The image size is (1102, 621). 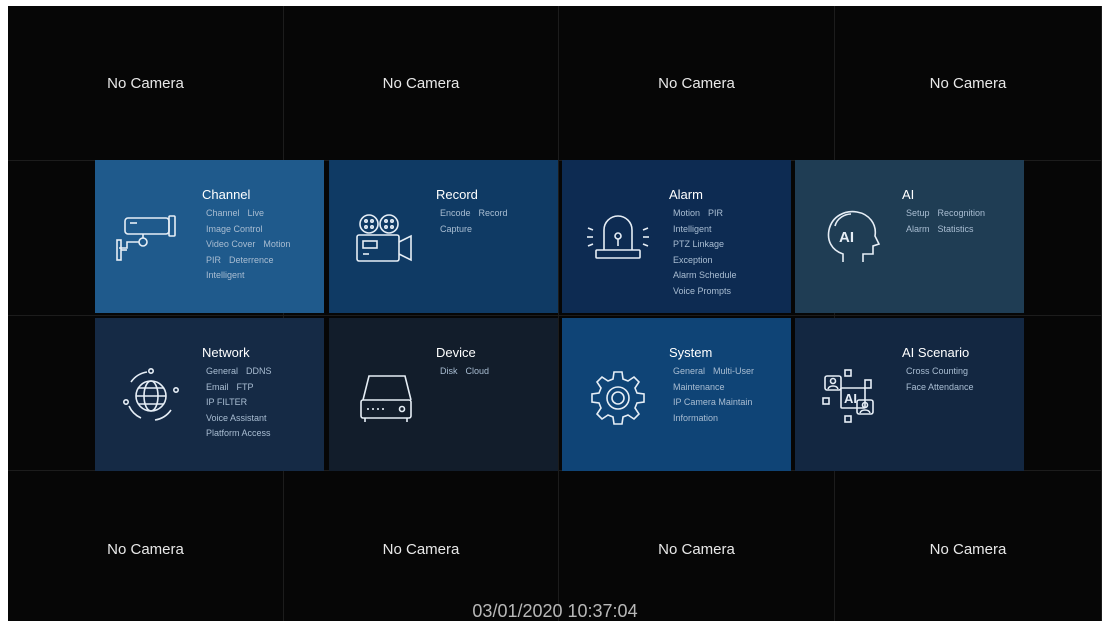 What do you see at coordinates (918, 213) in the screenshot?
I see `submenu-item: Setup` at bounding box center [918, 213].